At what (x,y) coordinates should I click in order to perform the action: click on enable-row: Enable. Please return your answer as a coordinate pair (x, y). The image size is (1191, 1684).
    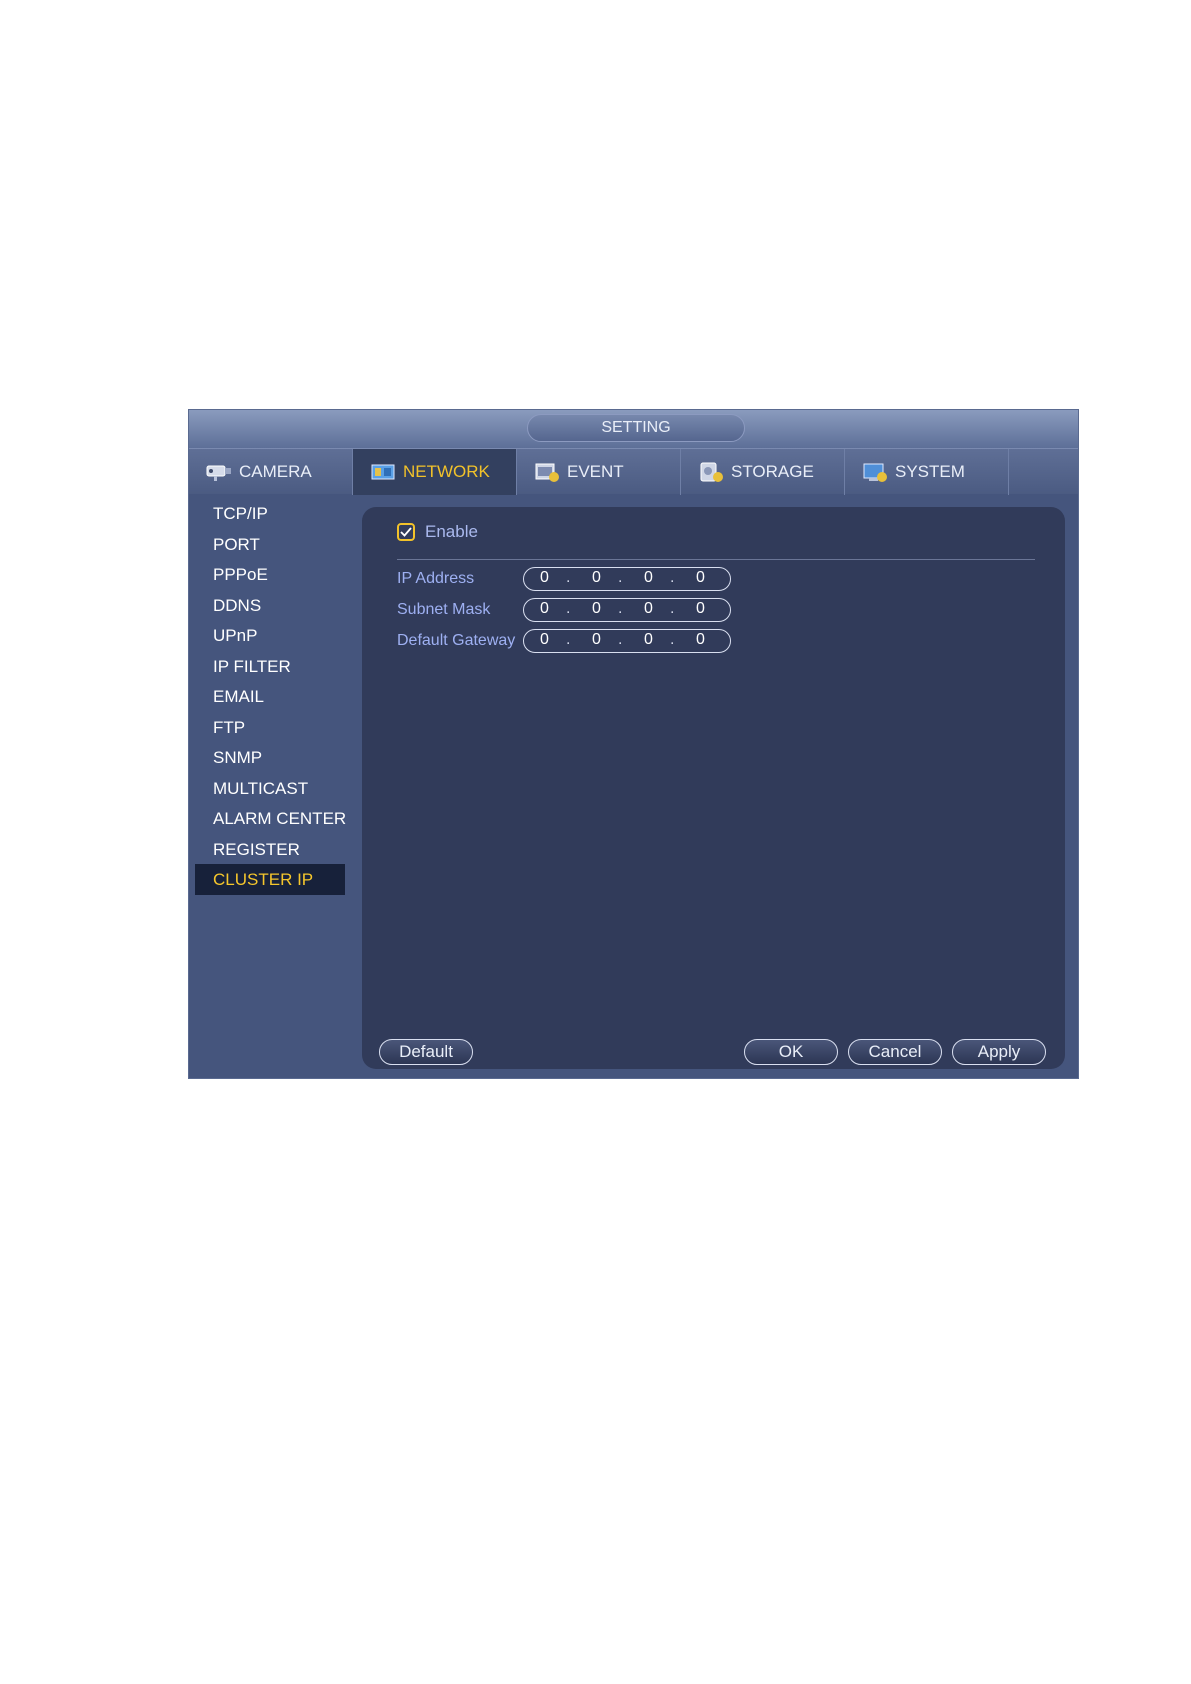
    Looking at the image, I should click on (437, 532).